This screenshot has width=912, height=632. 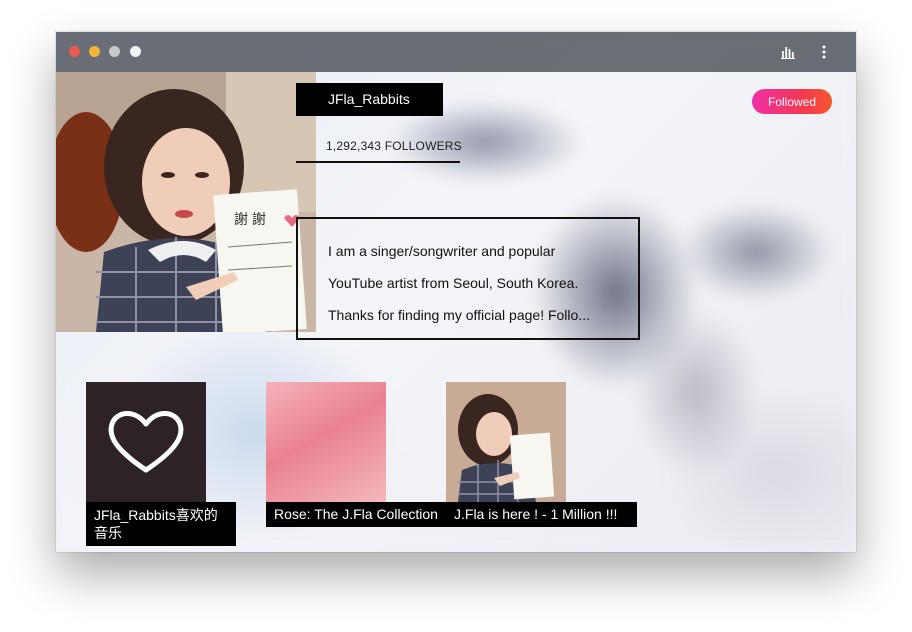 I want to click on artist-thumbnail, so click(x=506, y=442).